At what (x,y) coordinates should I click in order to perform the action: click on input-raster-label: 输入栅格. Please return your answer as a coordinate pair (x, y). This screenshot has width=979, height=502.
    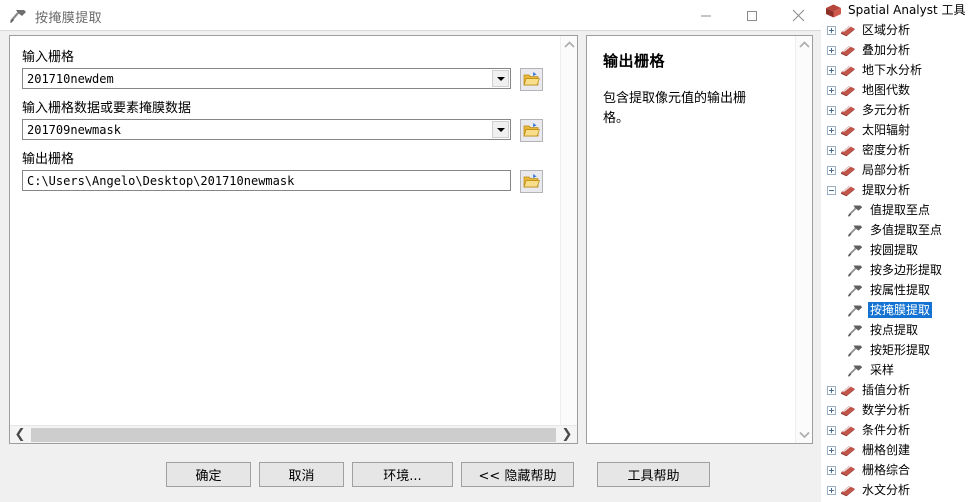
    Looking at the image, I should click on (48, 57).